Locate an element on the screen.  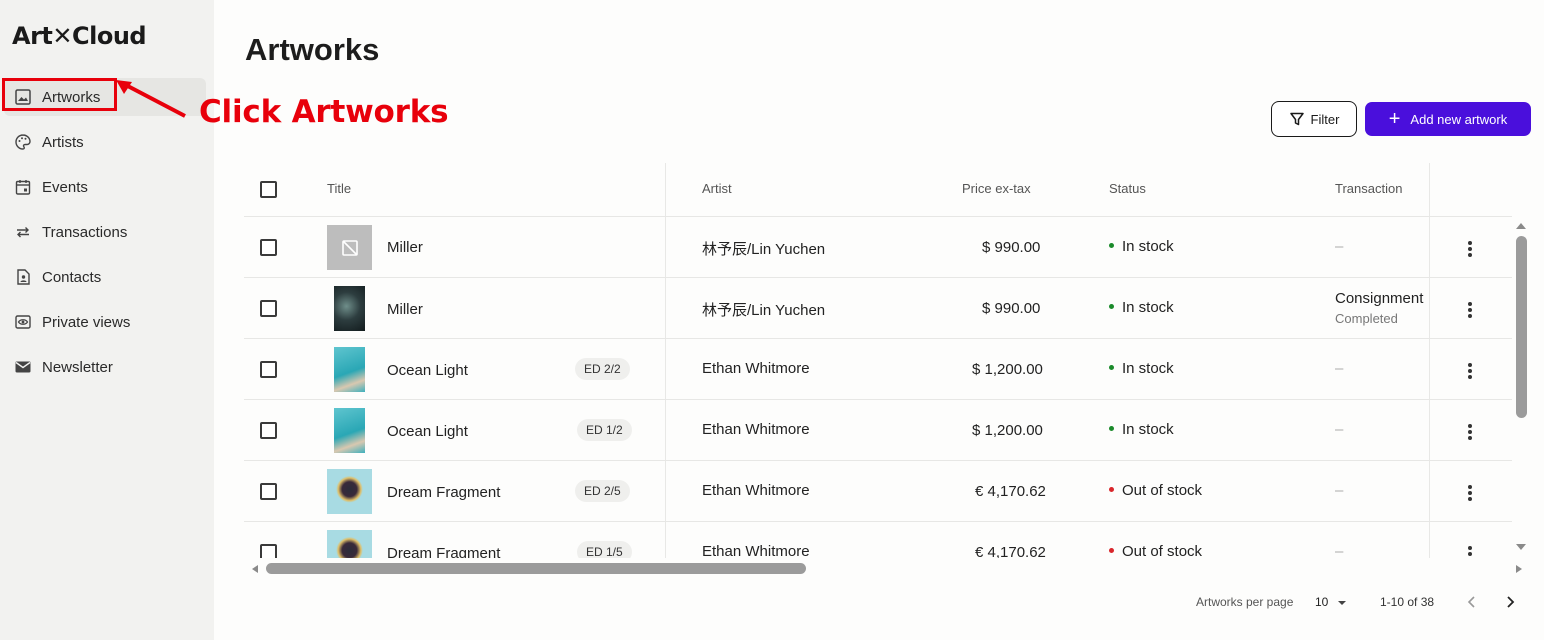
sidebar-item-events: Events is located at coordinates (105, 187).